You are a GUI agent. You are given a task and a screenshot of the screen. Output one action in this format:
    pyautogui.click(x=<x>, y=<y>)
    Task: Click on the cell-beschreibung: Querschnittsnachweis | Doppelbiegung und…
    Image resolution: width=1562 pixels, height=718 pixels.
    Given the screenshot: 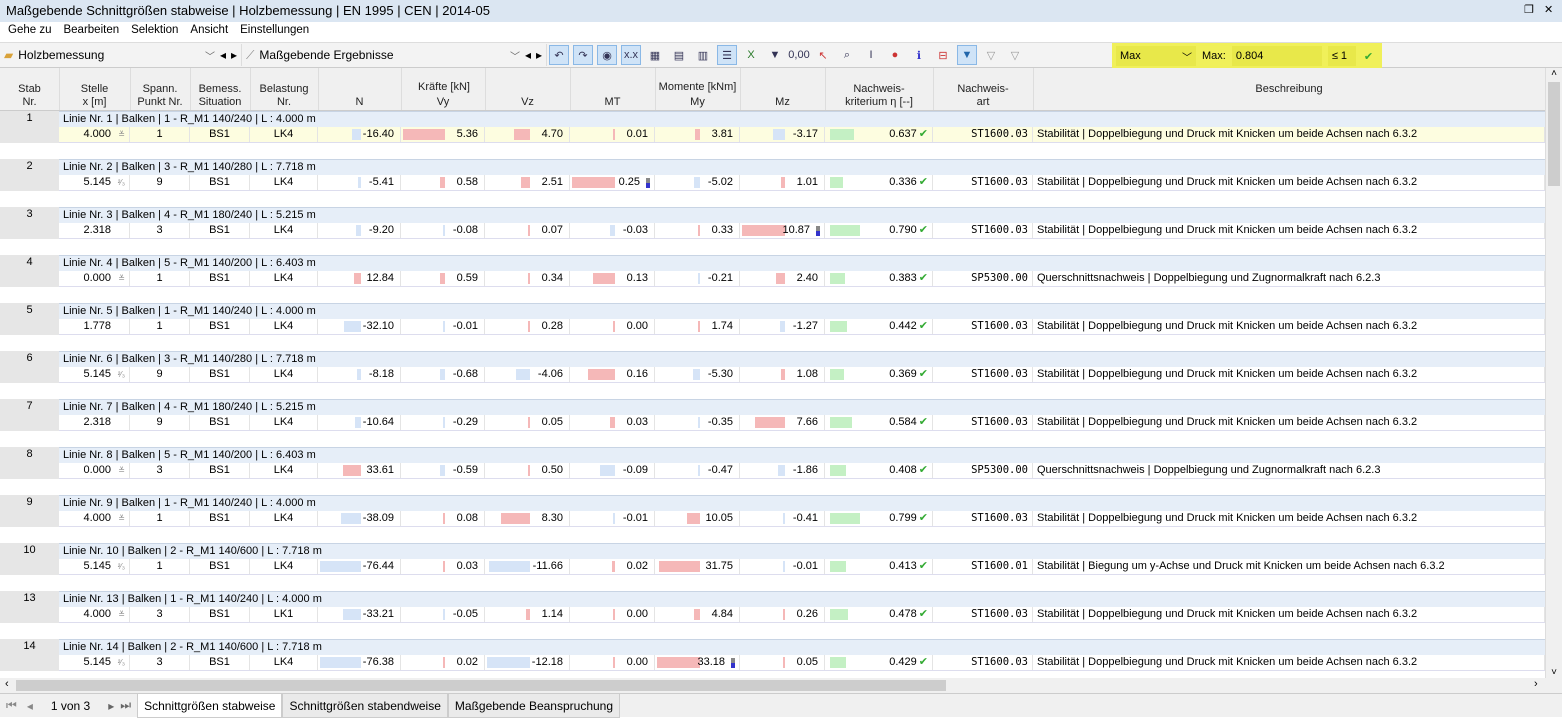 What is the action you would take?
    pyautogui.click(x=1289, y=470)
    